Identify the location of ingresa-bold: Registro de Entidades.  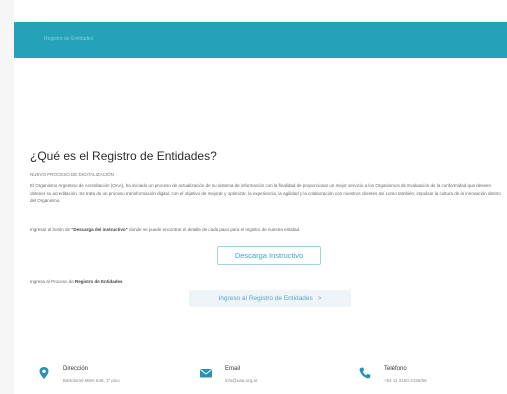
(99, 281).